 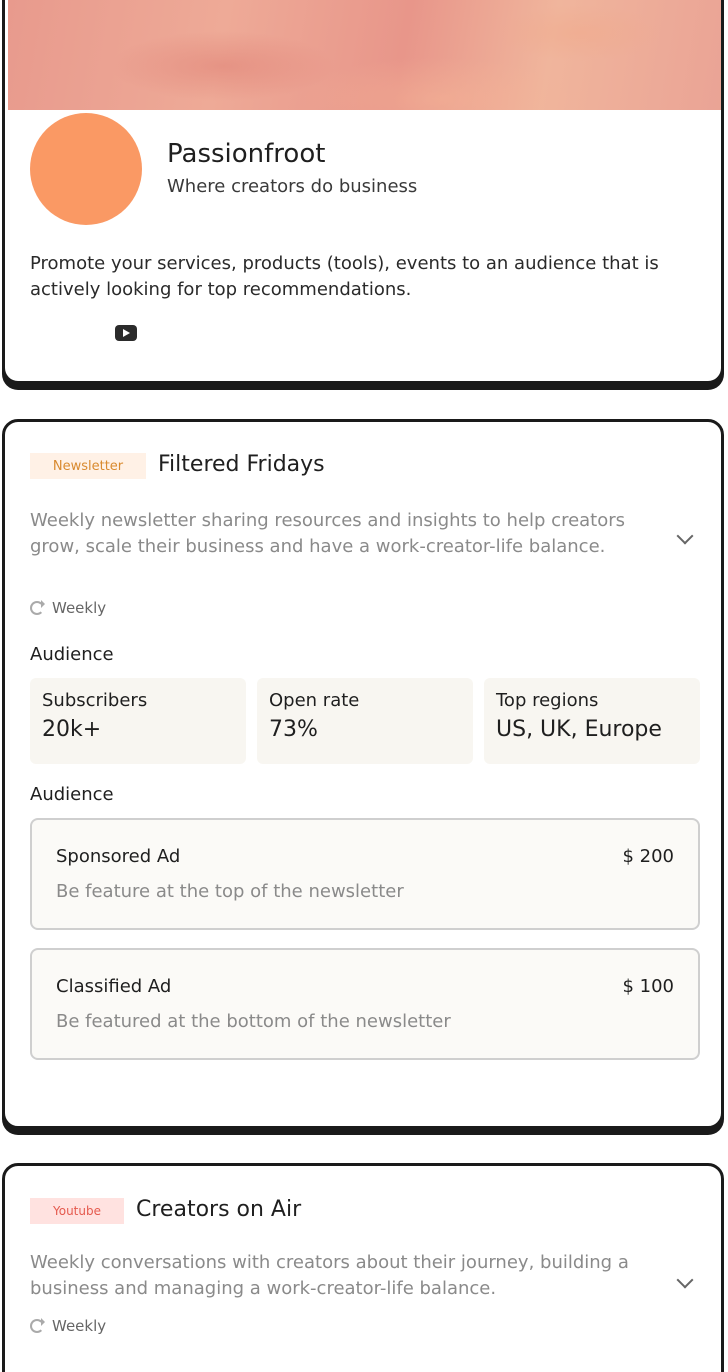 What do you see at coordinates (648, 986) in the screenshot?
I see `offer-price: $ 100` at bounding box center [648, 986].